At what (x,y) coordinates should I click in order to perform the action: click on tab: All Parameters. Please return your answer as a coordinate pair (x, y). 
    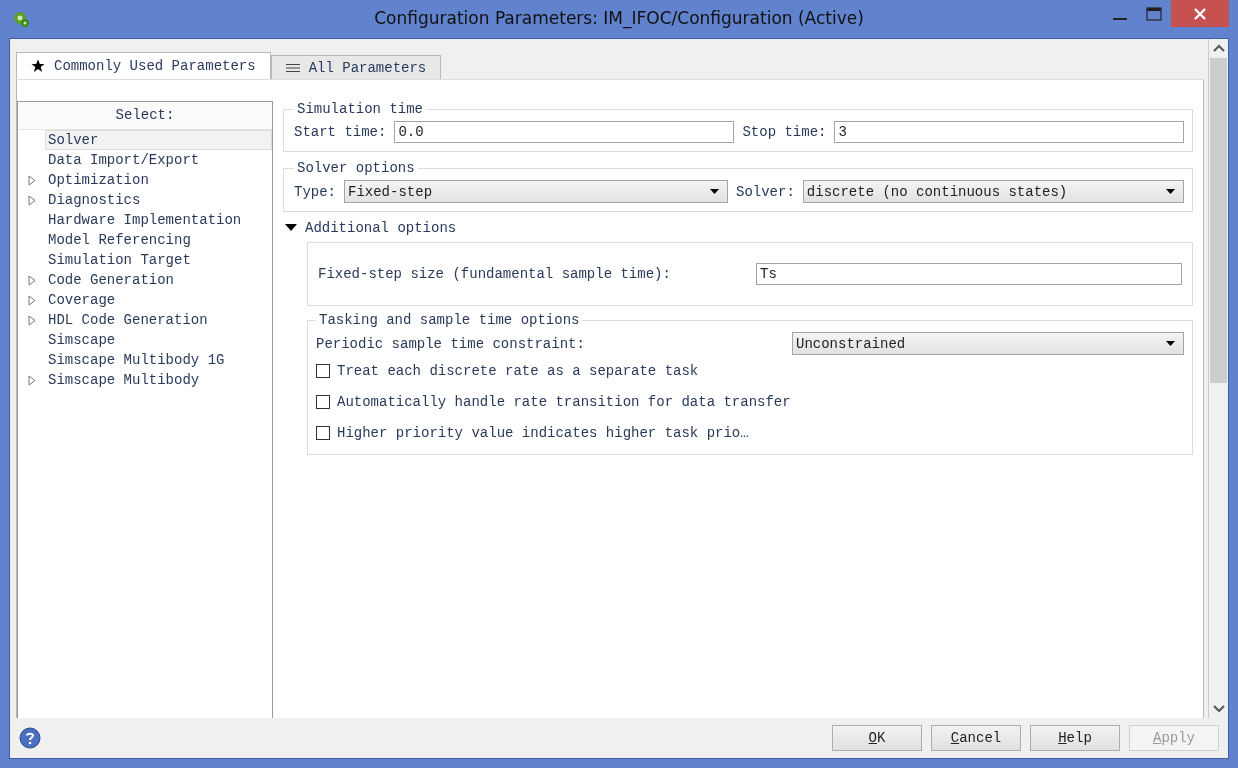
    Looking at the image, I should click on (356, 67).